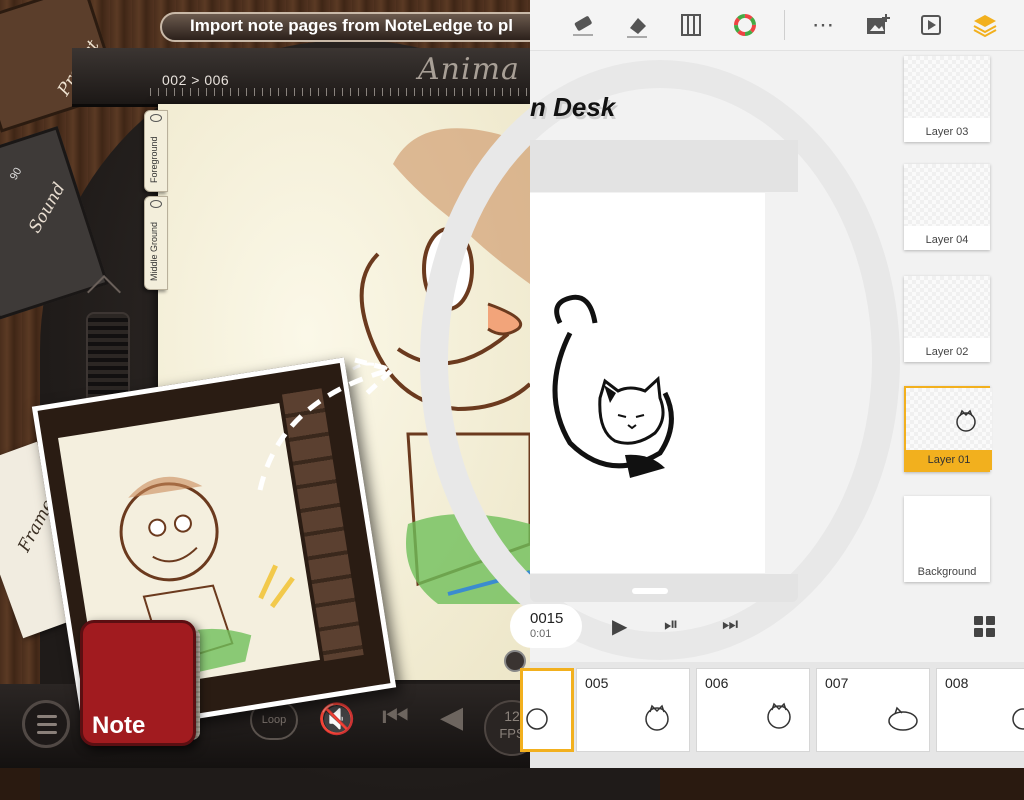  I want to click on layer-card-background: Background, so click(947, 539).